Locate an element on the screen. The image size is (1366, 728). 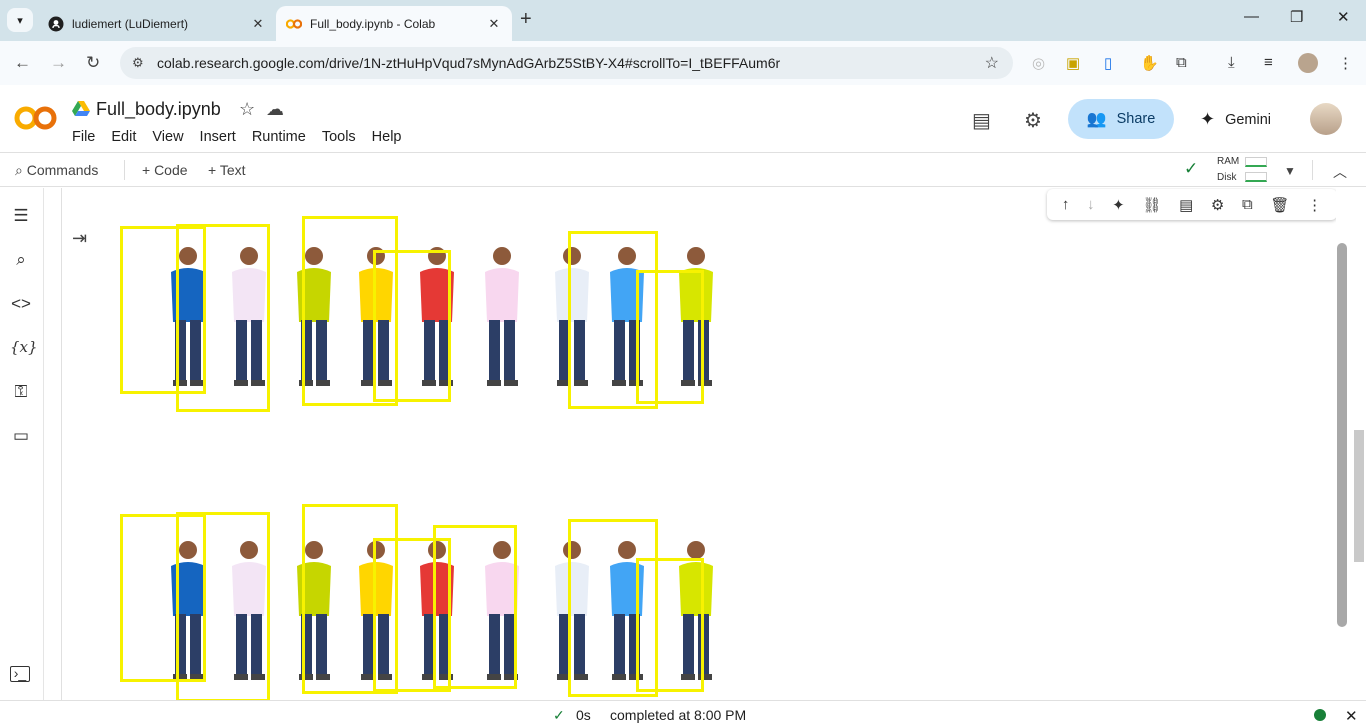
menu-help: Help is located at coordinates (387, 137).